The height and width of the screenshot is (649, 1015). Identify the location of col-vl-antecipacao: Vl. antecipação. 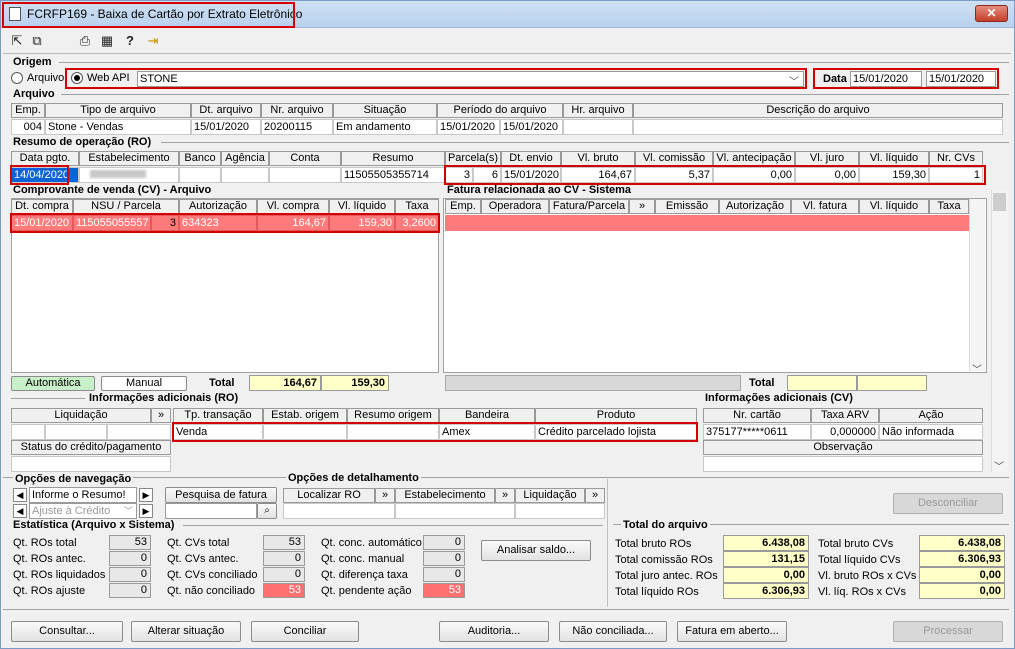
(754, 158).